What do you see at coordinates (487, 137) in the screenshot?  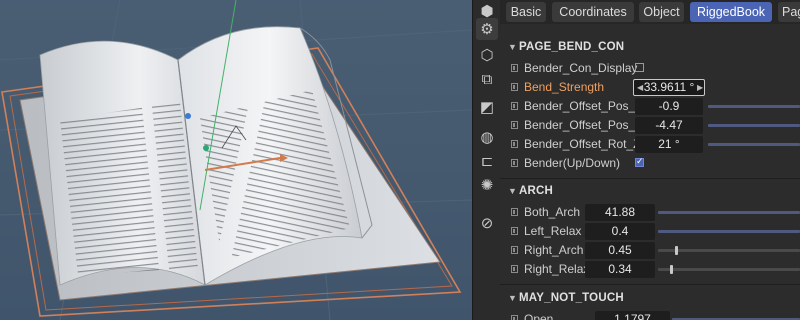 I see `globe-icon: ◍` at bounding box center [487, 137].